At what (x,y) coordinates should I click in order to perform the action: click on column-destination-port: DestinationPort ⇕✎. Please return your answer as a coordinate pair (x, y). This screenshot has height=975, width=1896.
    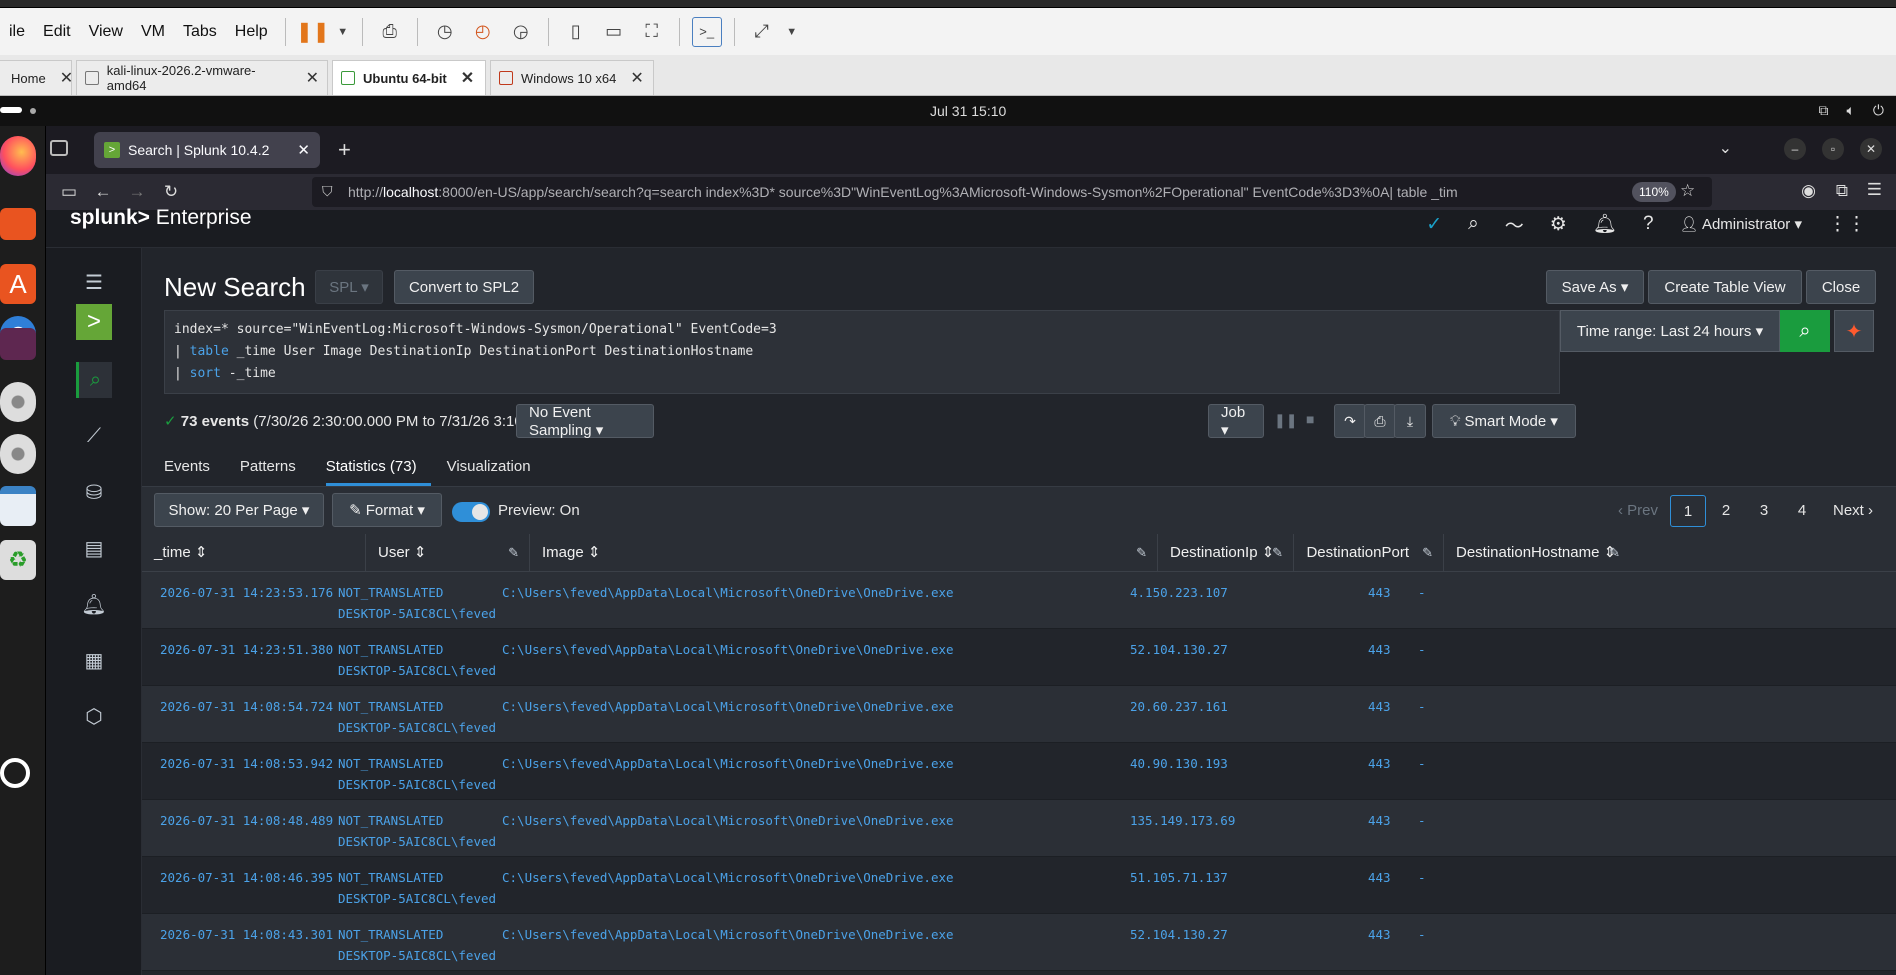
    Looking at the image, I should click on (1369, 566).